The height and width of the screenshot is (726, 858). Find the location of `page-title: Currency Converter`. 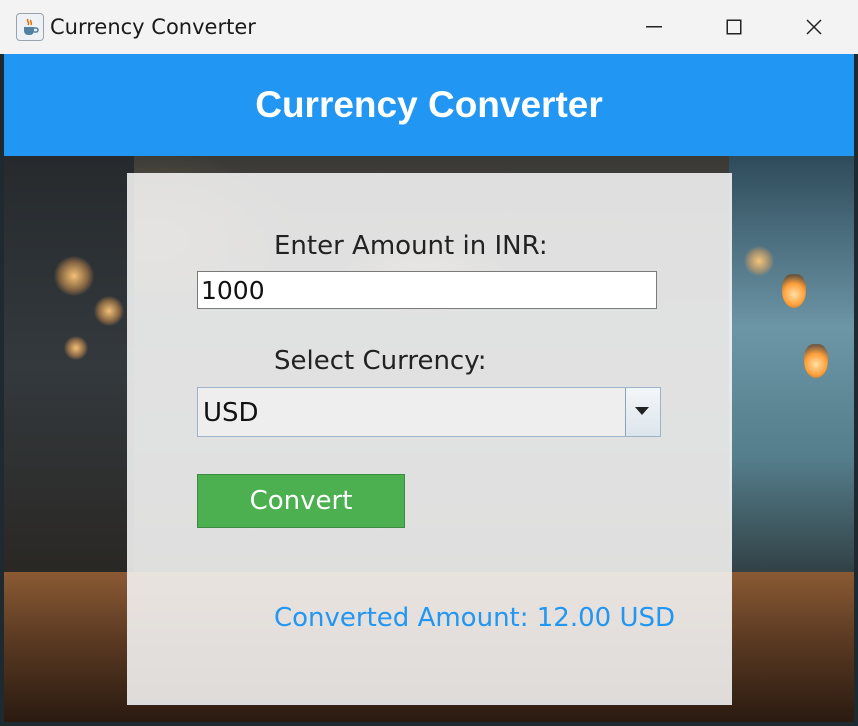

page-title: Currency Converter is located at coordinates (429, 104).